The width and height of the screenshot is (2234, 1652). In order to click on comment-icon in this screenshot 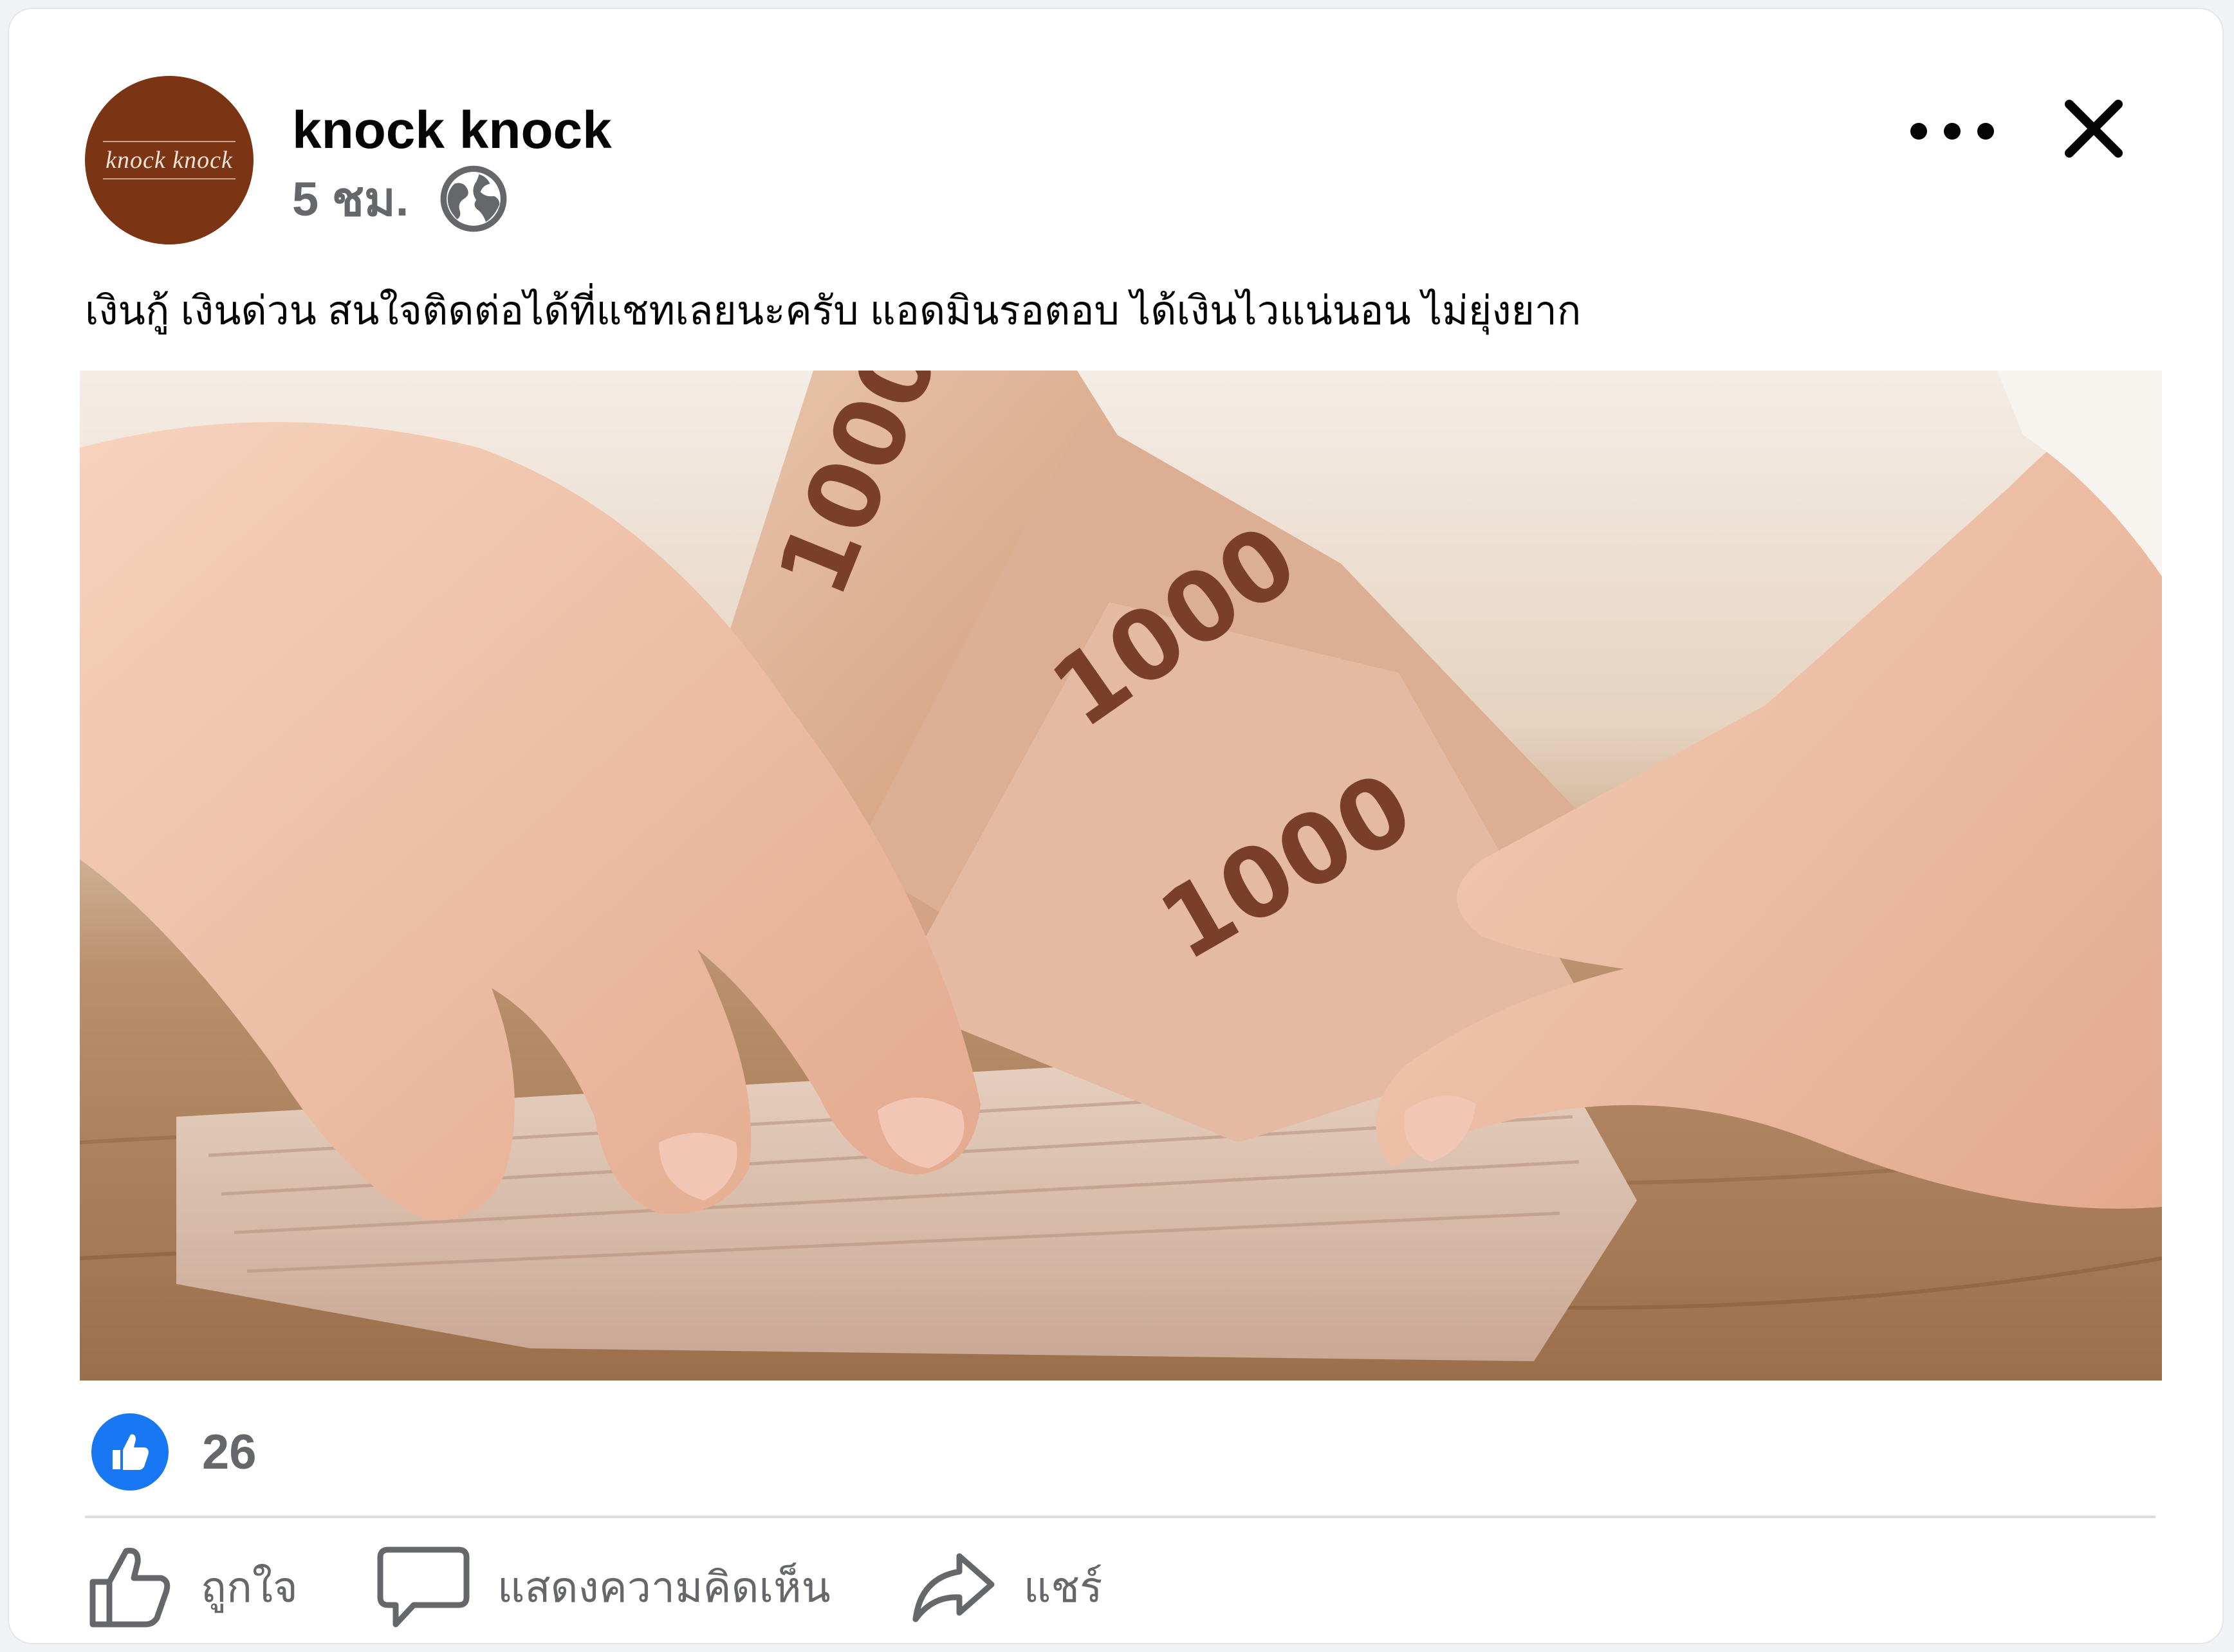, I will do `click(423, 1587)`.